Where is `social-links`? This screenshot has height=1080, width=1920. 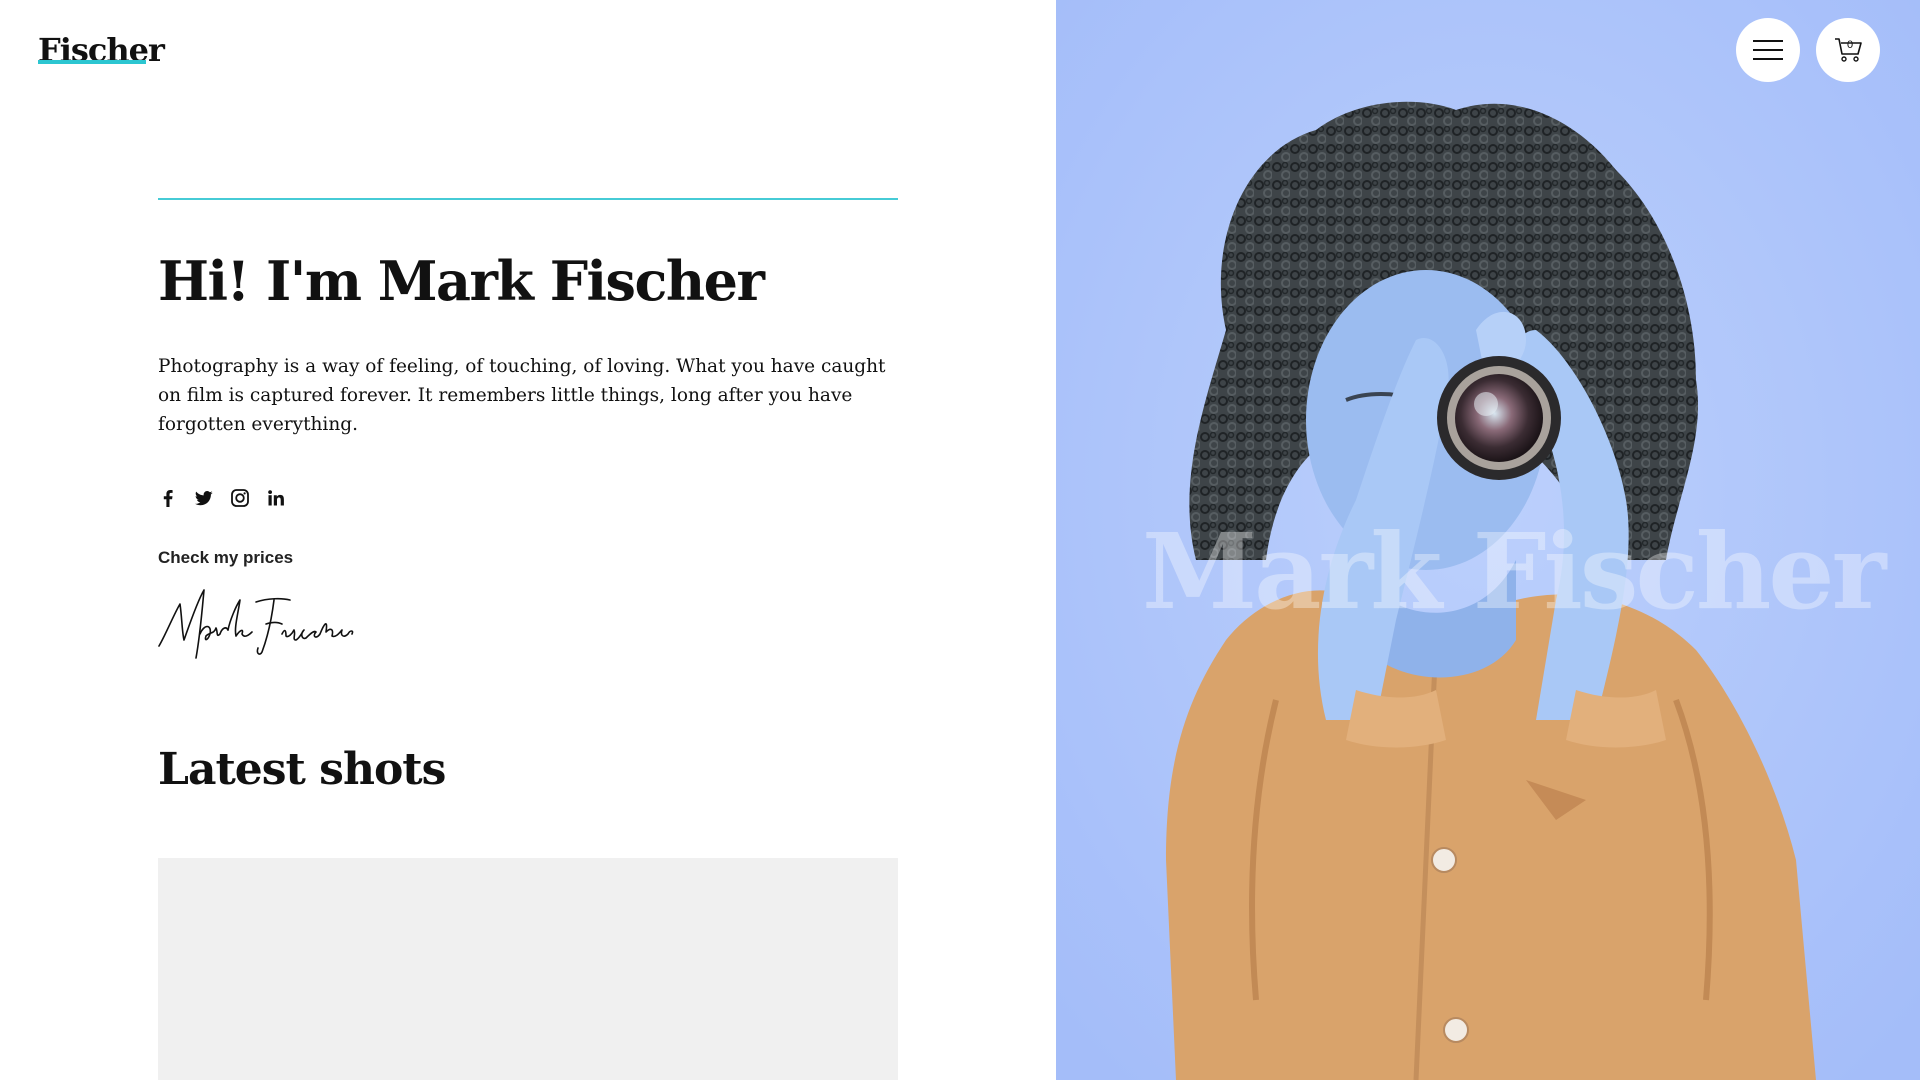
social-links is located at coordinates (222, 498).